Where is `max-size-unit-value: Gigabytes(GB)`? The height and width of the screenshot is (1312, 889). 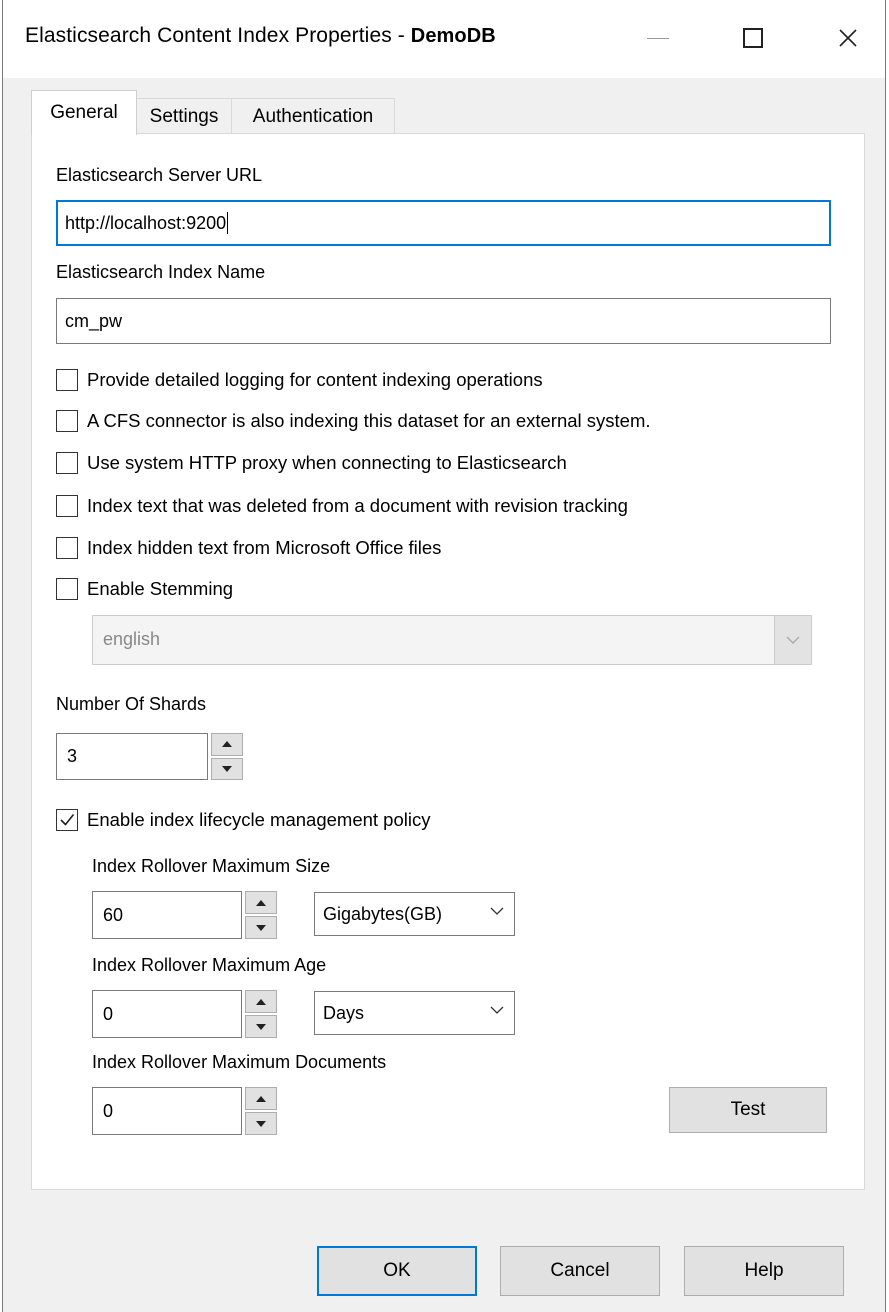 max-size-unit-value: Gigabytes(GB) is located at coordinates (383, 914).